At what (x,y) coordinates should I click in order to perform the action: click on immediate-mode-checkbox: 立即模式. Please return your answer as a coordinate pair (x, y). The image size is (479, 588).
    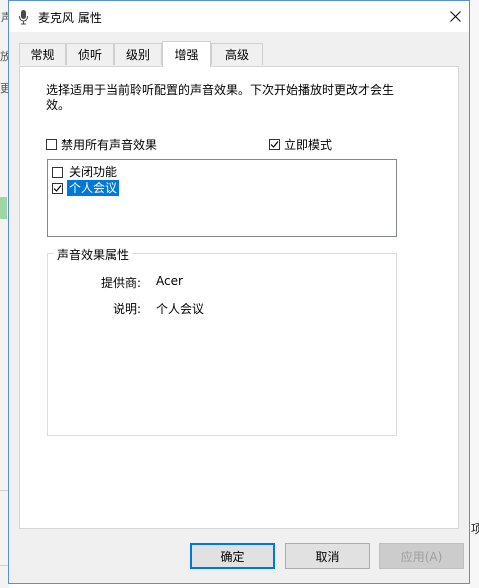
    Looking at the image, I should click on (300, 144).